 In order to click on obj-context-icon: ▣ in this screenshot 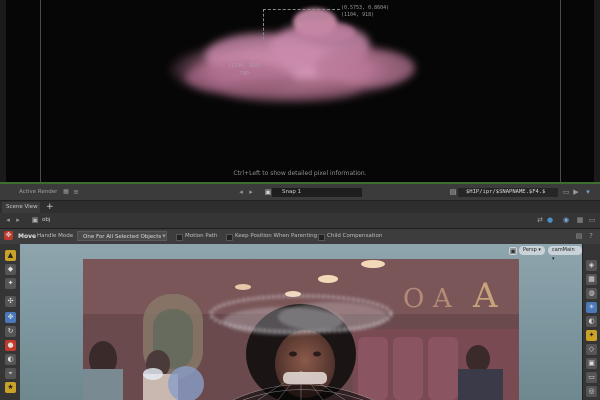, I will do `click(35, 220)`.